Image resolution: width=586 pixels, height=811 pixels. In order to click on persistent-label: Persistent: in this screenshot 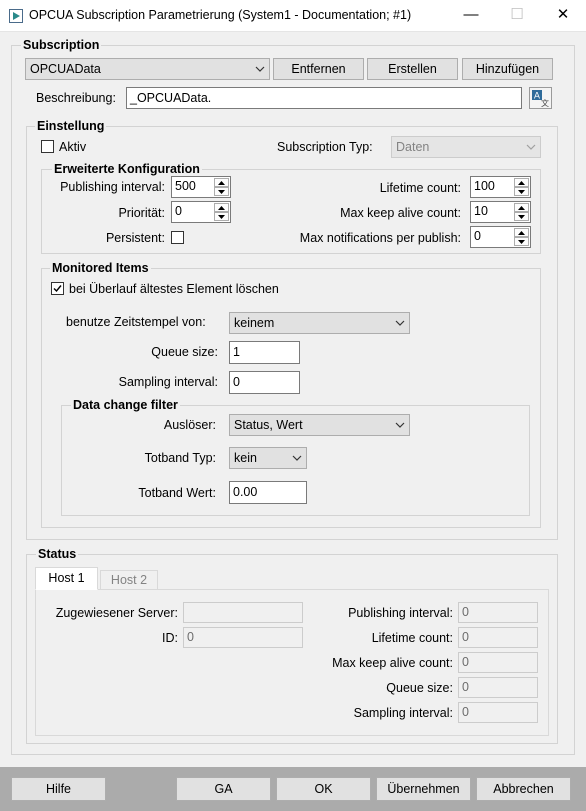, I will do `click(135, 238)`.